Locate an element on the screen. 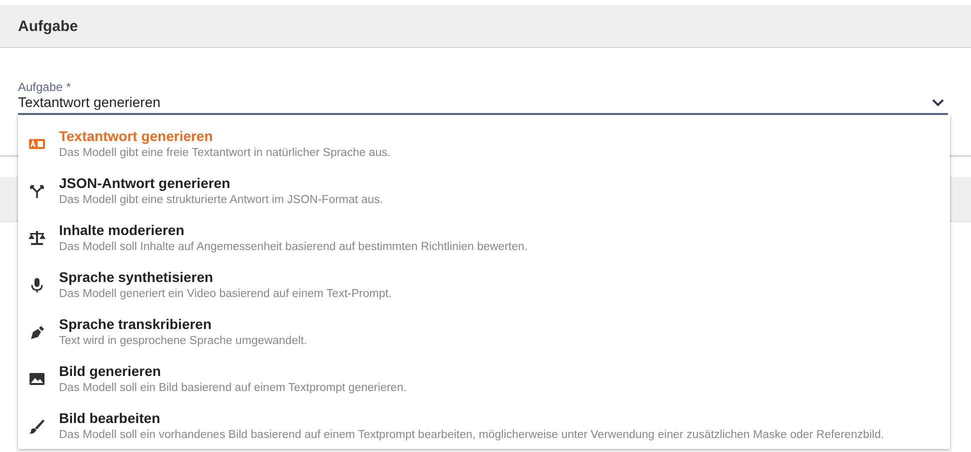 This screenshot has height=452, width=971. menu-item: Bild bearbeiten Das Modell soll ein vorhandenes Bild basierend auf einem Textprompt bearbeiten, möglicherweise unter Verwendung einer zusätzlichen Maske oder Referenzbild. is located at coordinates (484, 426).